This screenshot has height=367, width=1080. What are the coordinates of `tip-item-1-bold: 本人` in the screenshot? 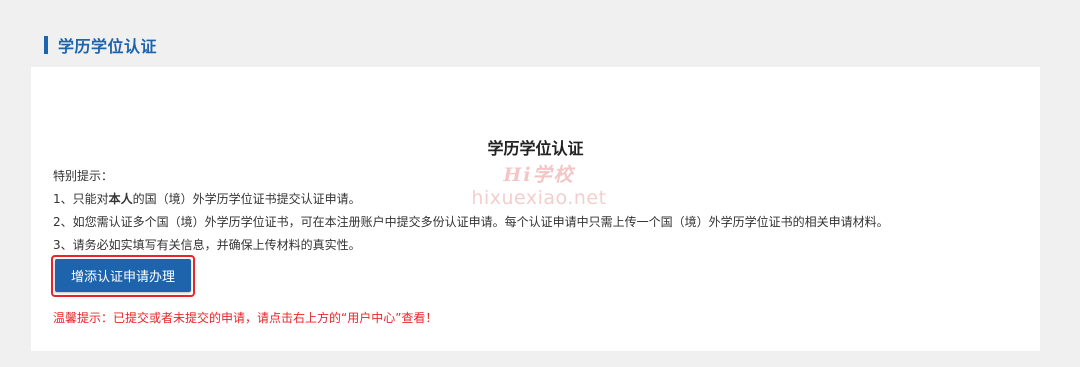 It's located at (120, 199).